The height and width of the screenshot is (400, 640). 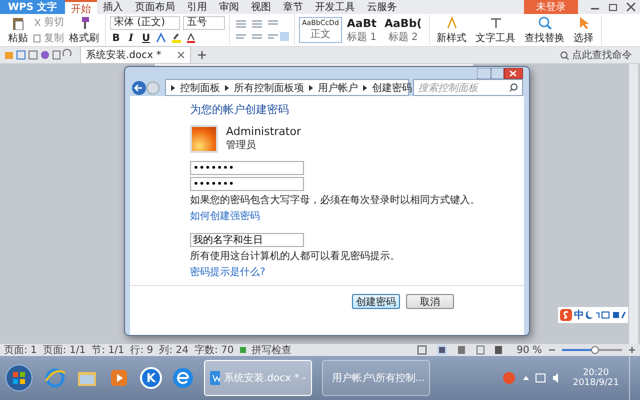 What do you see at coordinates (173, 350) in the screenshot?
I see `status-item: 列: 24` at bounding box center [173, 350].